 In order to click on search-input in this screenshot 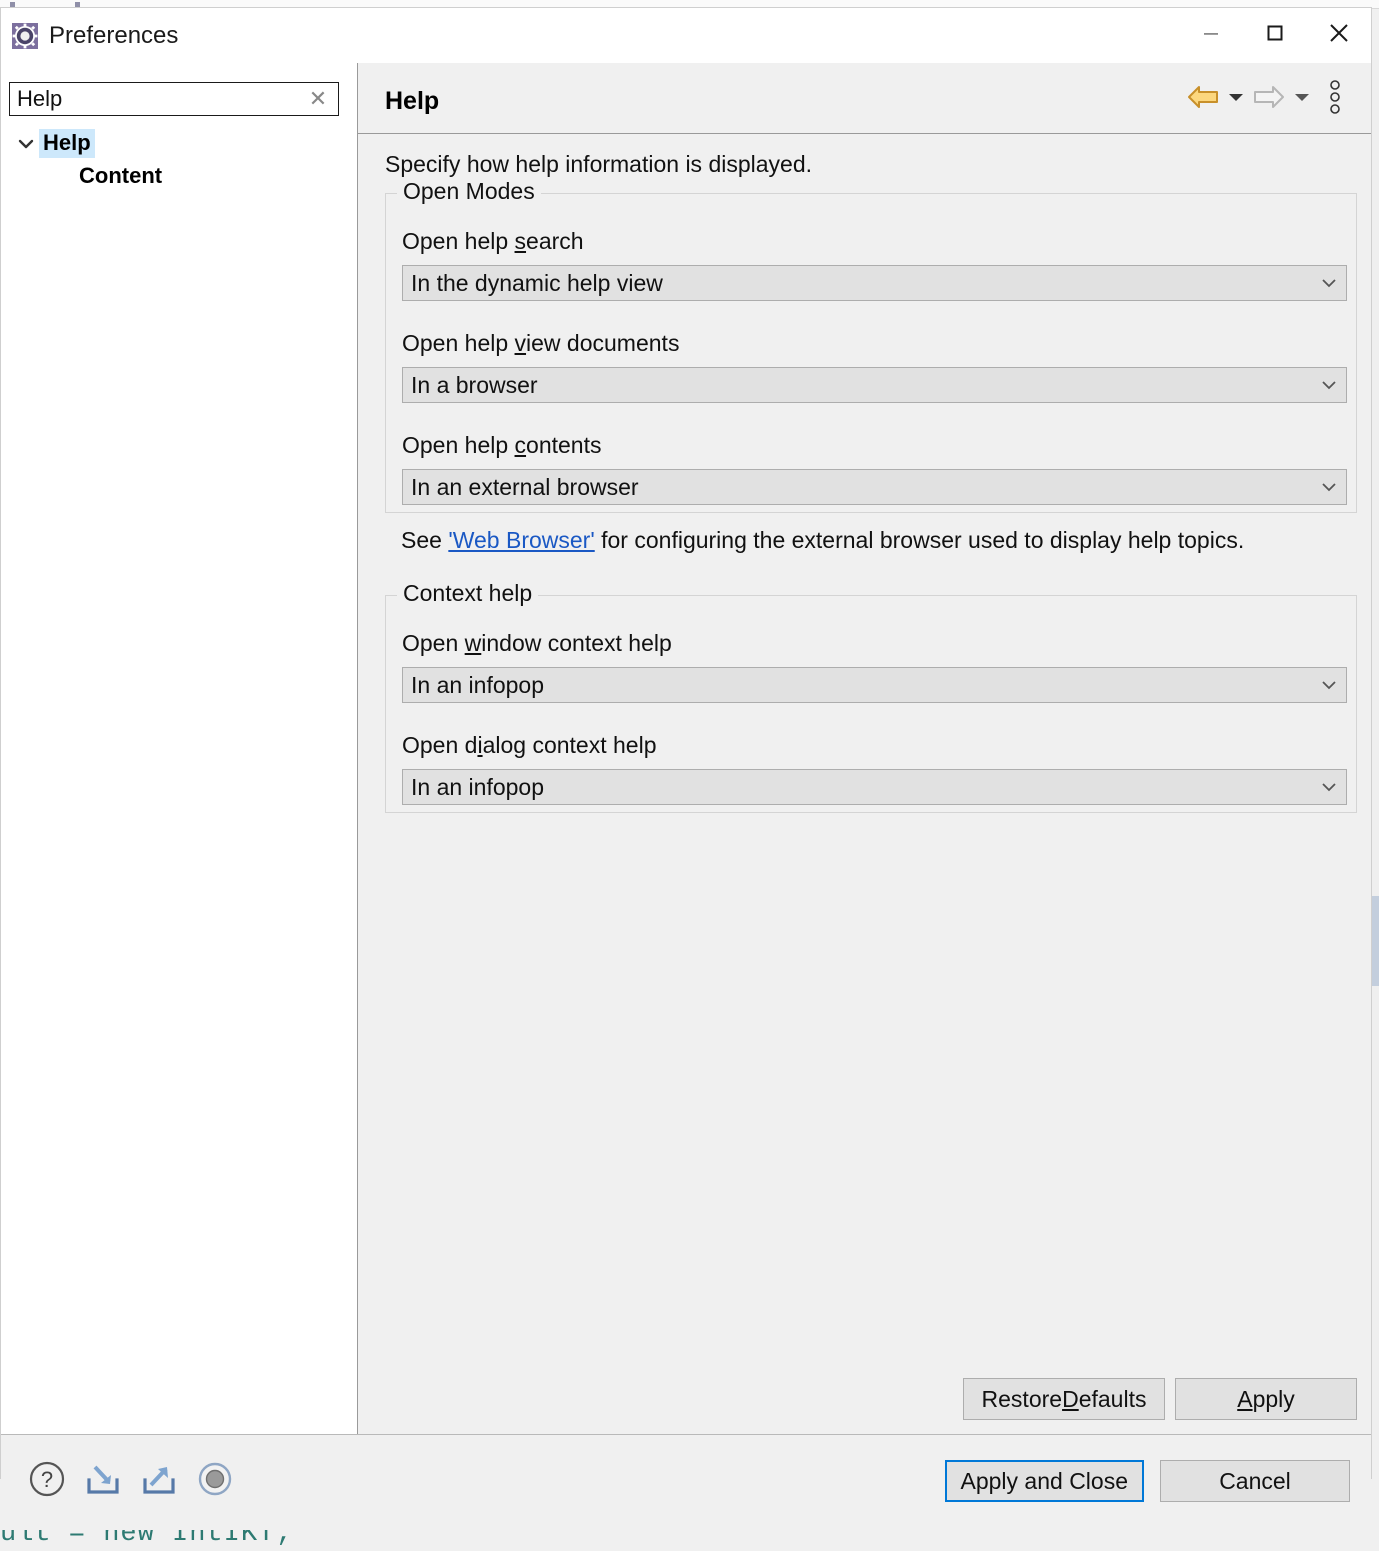, I will do `click(150, 99)`.